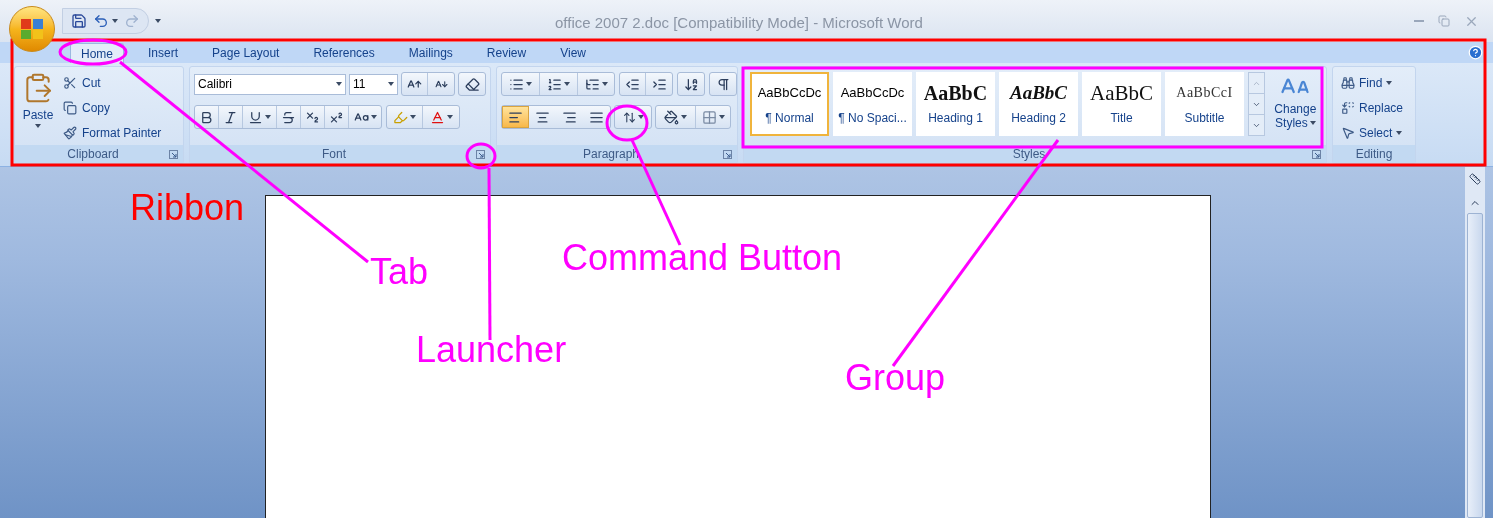 The height and width of the screenshot is (518, 1493). What do you see at coordinates (230, 117) in the screenshot?
I see `italic-icon` at bounding box center [230, 117].